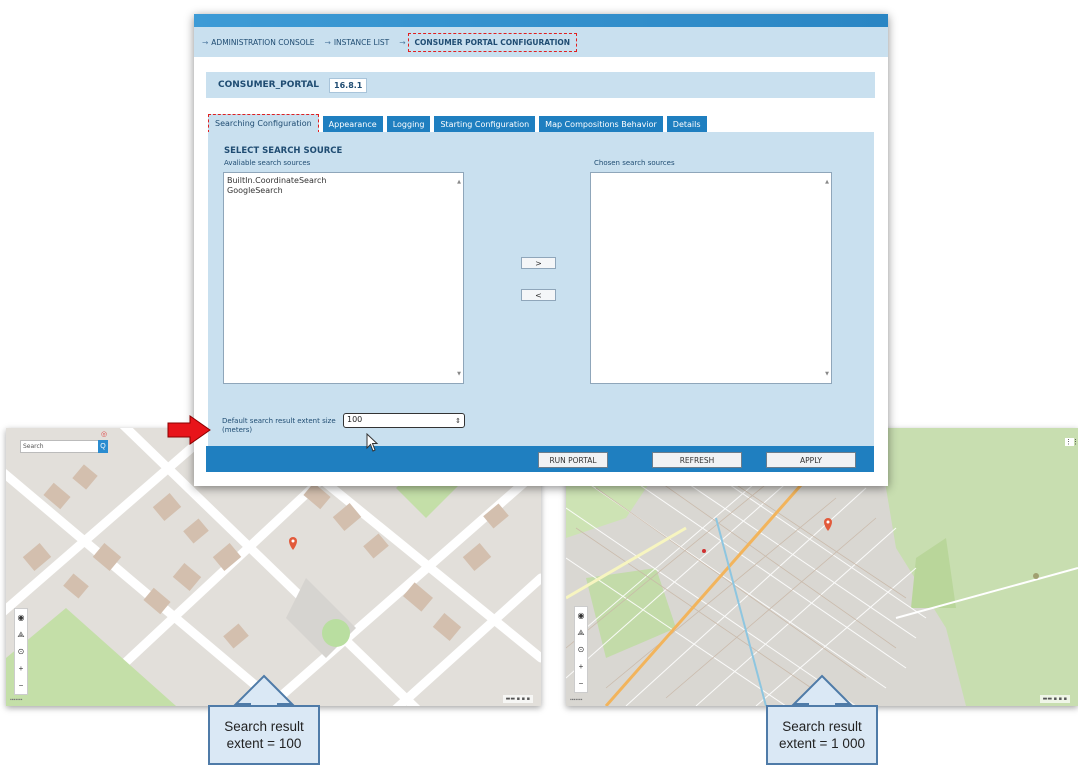 The width and height of the screenshot is (1078, 765). I want to click on extent-size-input: 100 ⇕, so click(404, 420).